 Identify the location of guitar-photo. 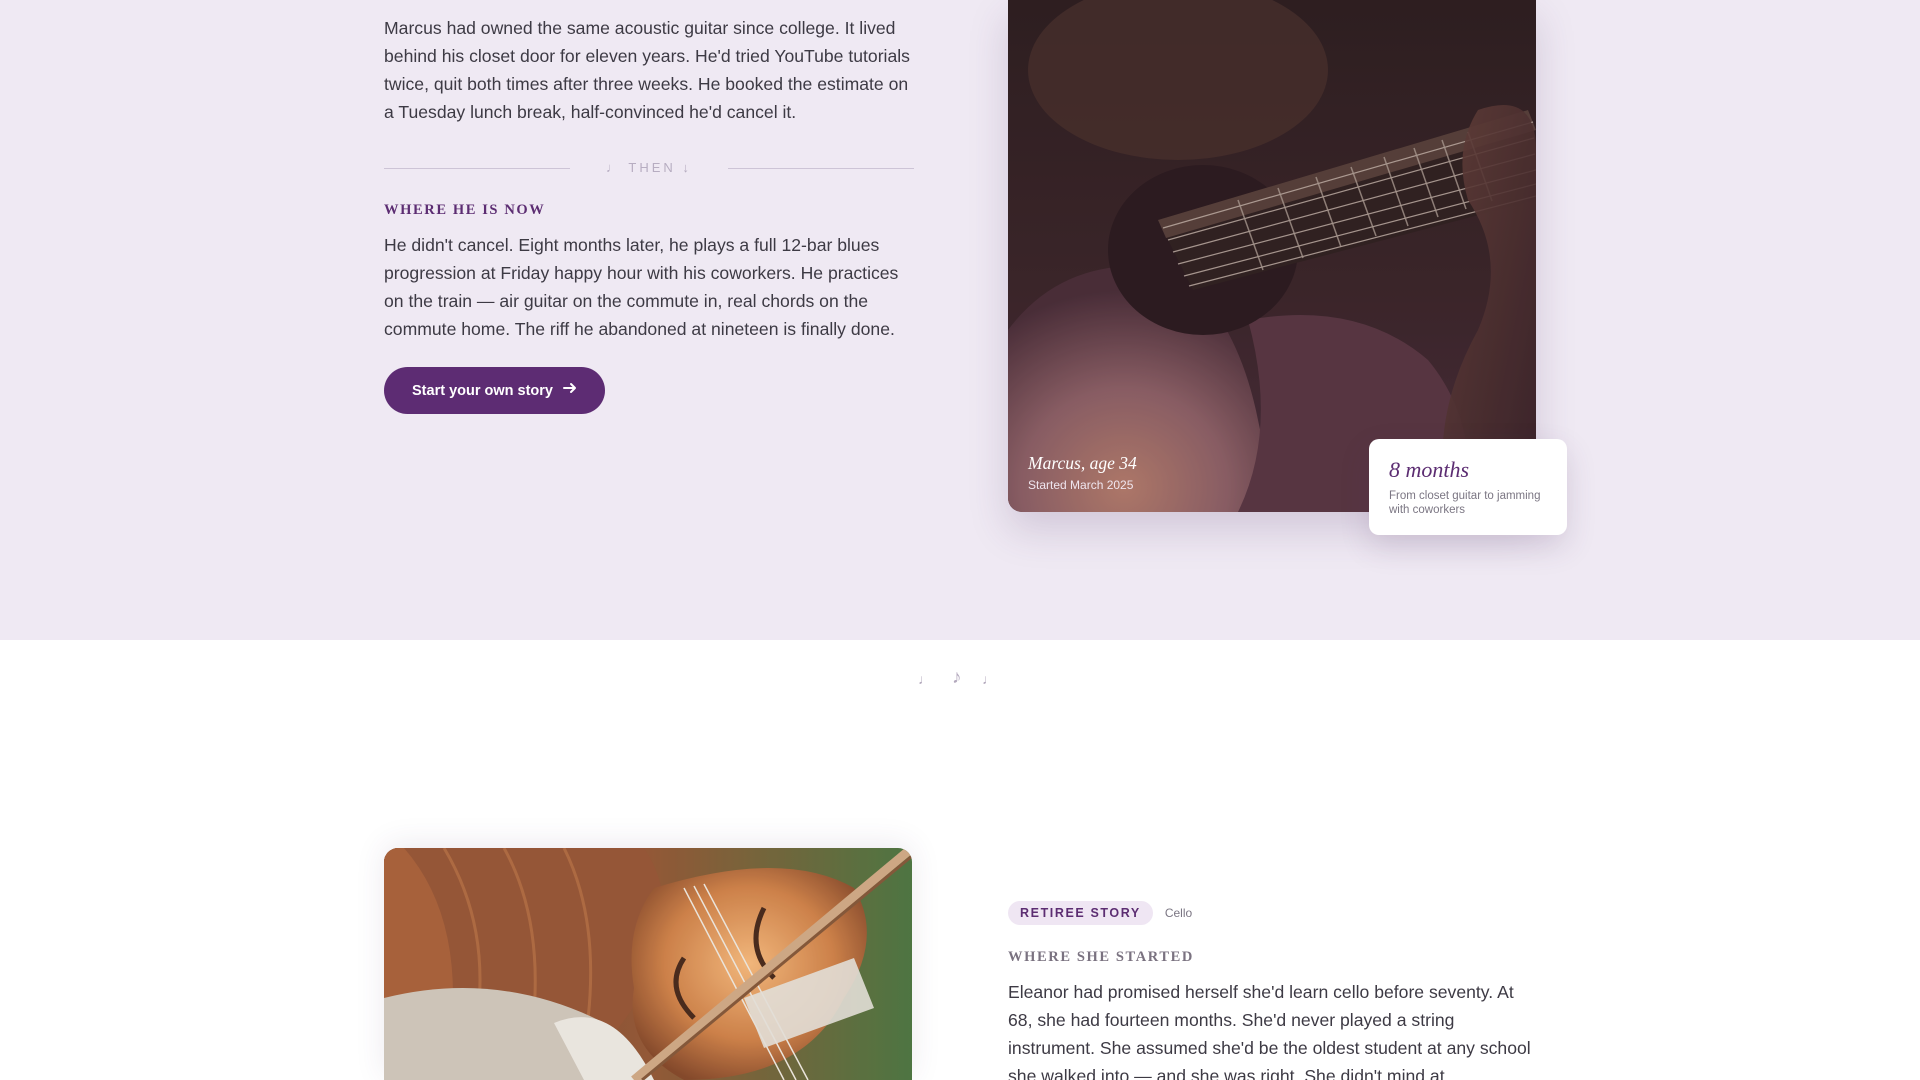
(1272, 256).